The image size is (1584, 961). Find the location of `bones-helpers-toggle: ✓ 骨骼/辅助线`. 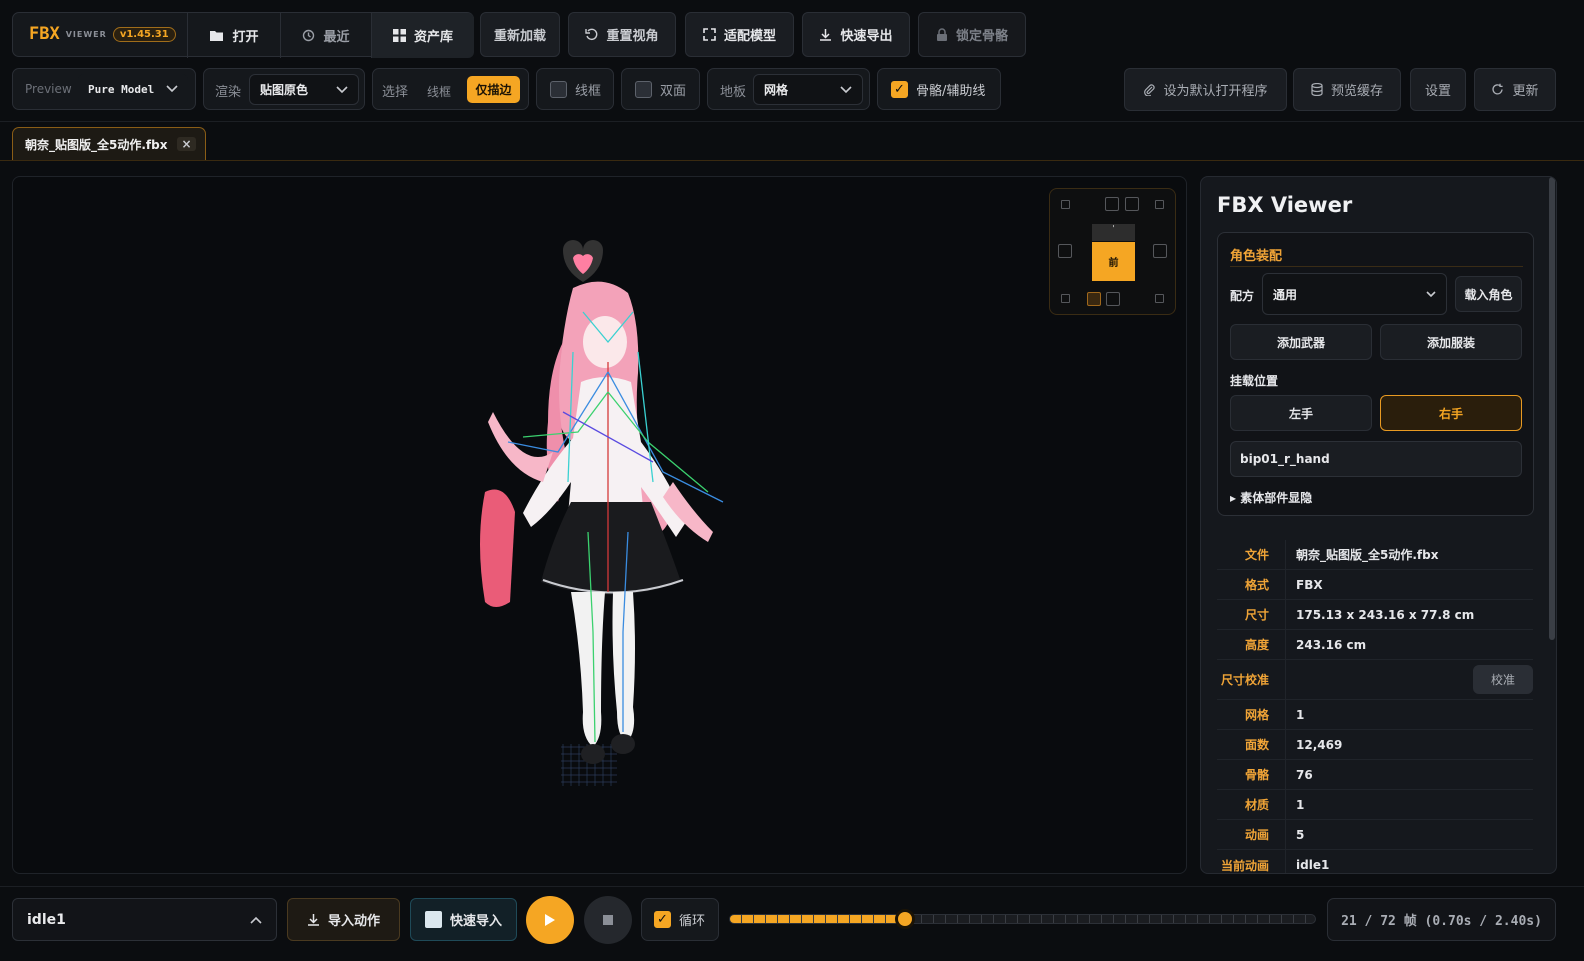

bones-helpers-toggle: ✓ 骨骼/辅助线 is located at coordinates (939, 89).